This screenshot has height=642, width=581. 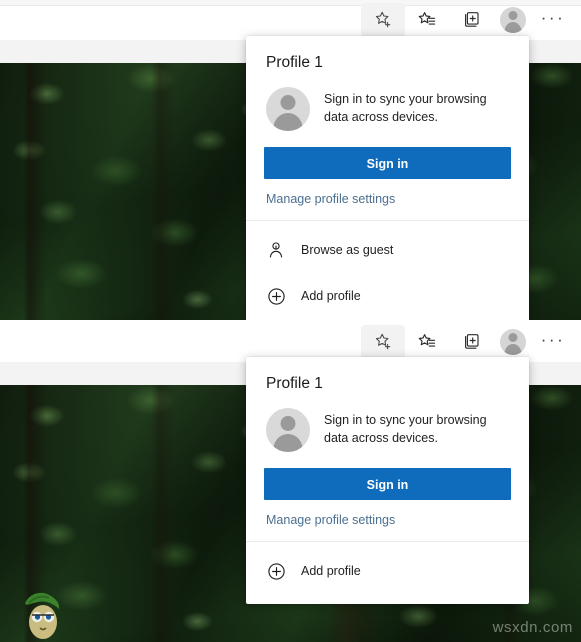 I want to click on browser-toolbar-top: ···, so click(x=290, y=20).